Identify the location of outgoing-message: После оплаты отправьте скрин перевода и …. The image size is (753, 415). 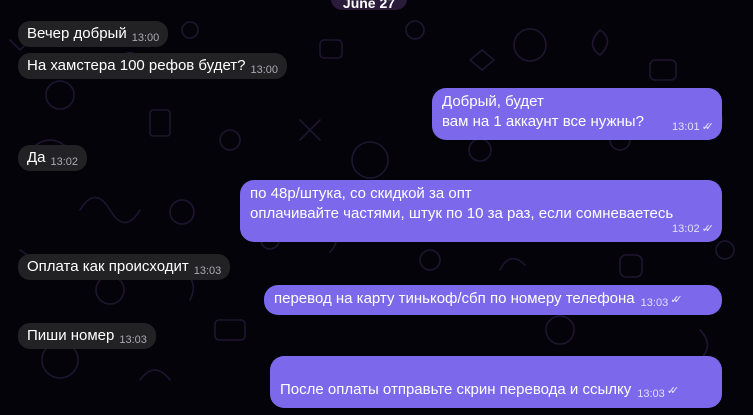
(496, 382).